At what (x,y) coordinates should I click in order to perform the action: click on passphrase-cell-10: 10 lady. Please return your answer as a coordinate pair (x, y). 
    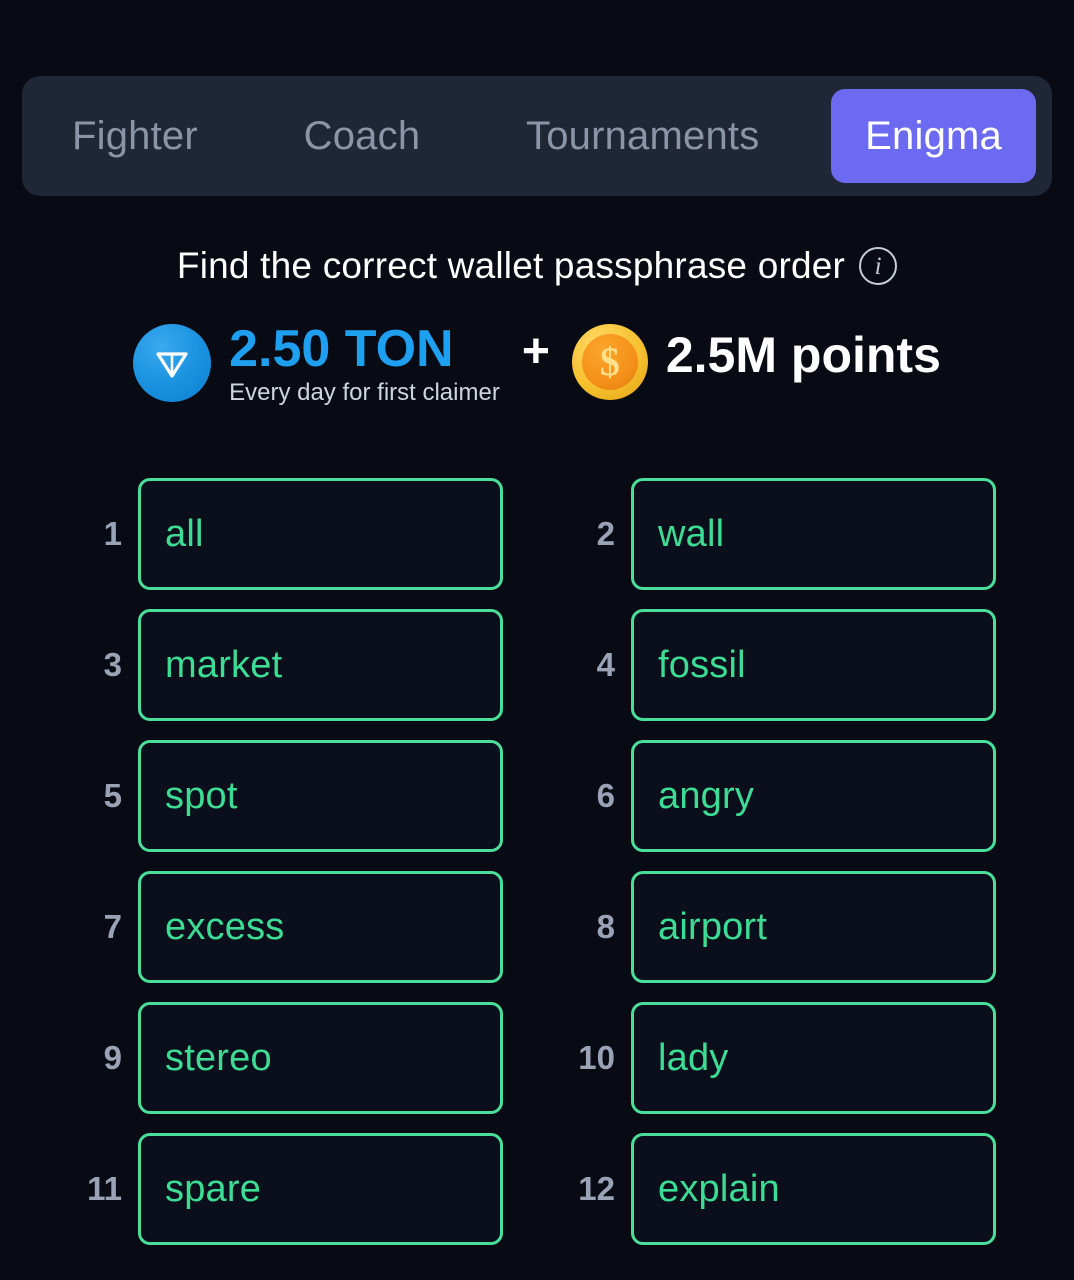
    Looking at the image, I should click on (783, 1058).